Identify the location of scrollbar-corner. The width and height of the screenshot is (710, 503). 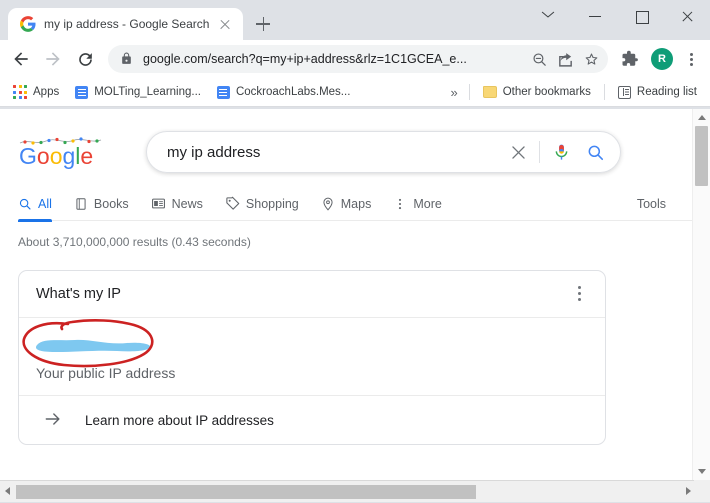
(702, 491).